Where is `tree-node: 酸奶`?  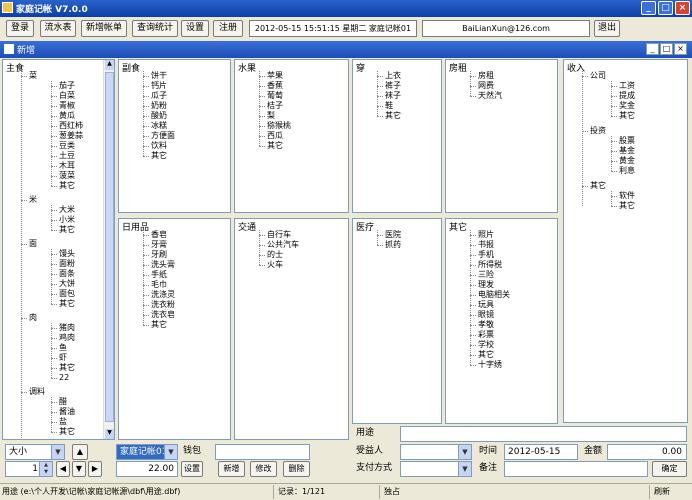 tree-node: 酸奶 is located at coordinates (159, 116).